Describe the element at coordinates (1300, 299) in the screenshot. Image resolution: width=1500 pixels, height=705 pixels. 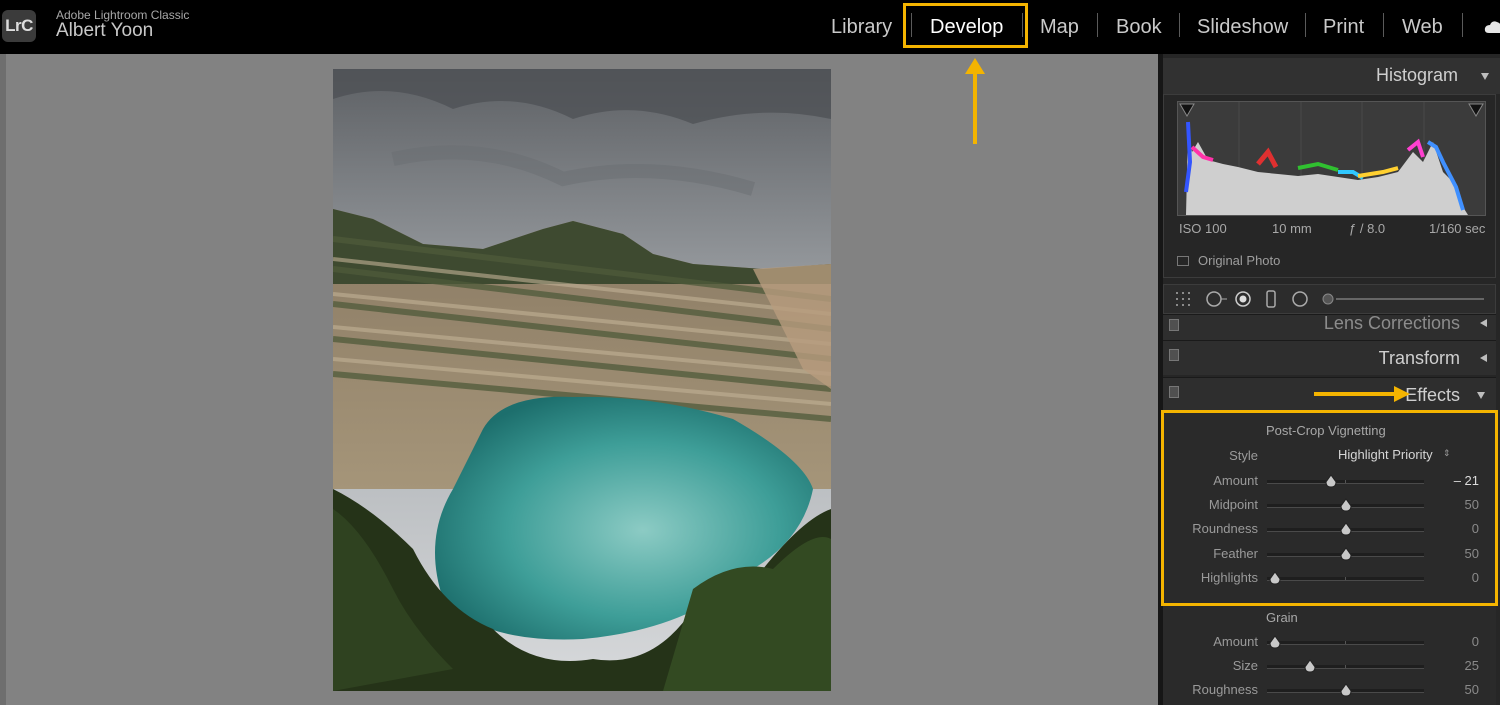
I see `masking-icon` at that location.